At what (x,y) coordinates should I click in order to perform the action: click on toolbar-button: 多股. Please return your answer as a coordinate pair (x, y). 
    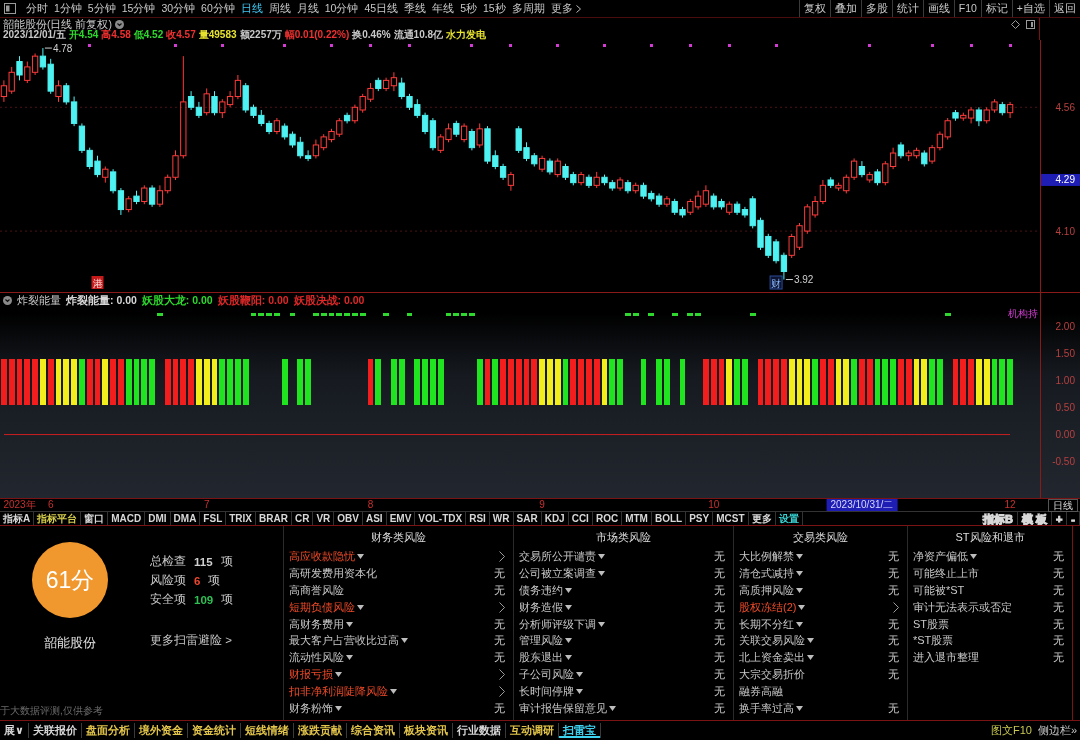
    Looking at the image, I should click on (876, 8).